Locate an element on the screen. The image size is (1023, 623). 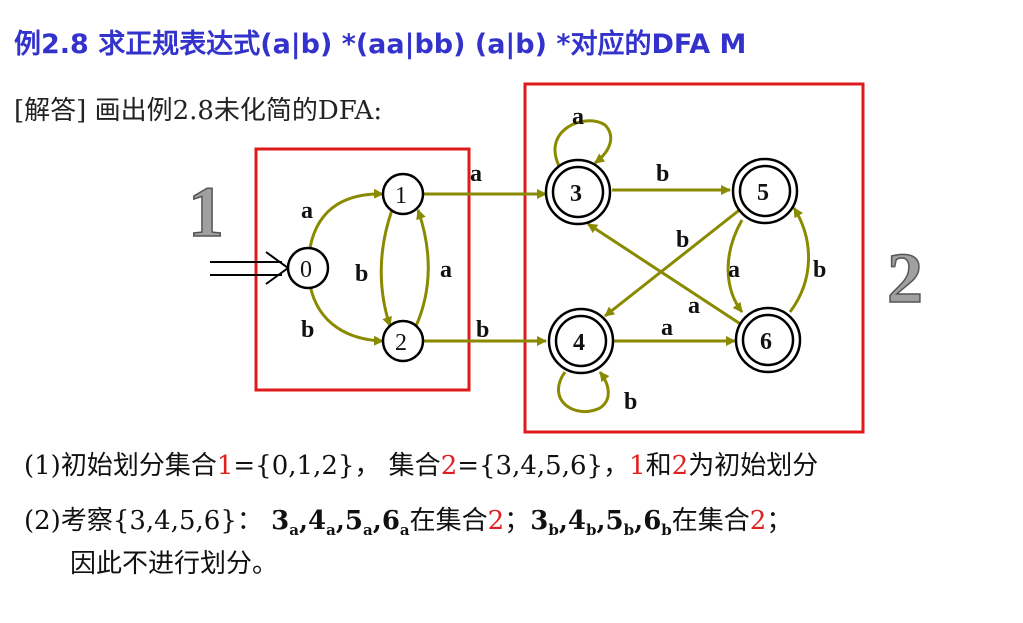
edge-label-0-2: b is located at coordinates (307, 330).